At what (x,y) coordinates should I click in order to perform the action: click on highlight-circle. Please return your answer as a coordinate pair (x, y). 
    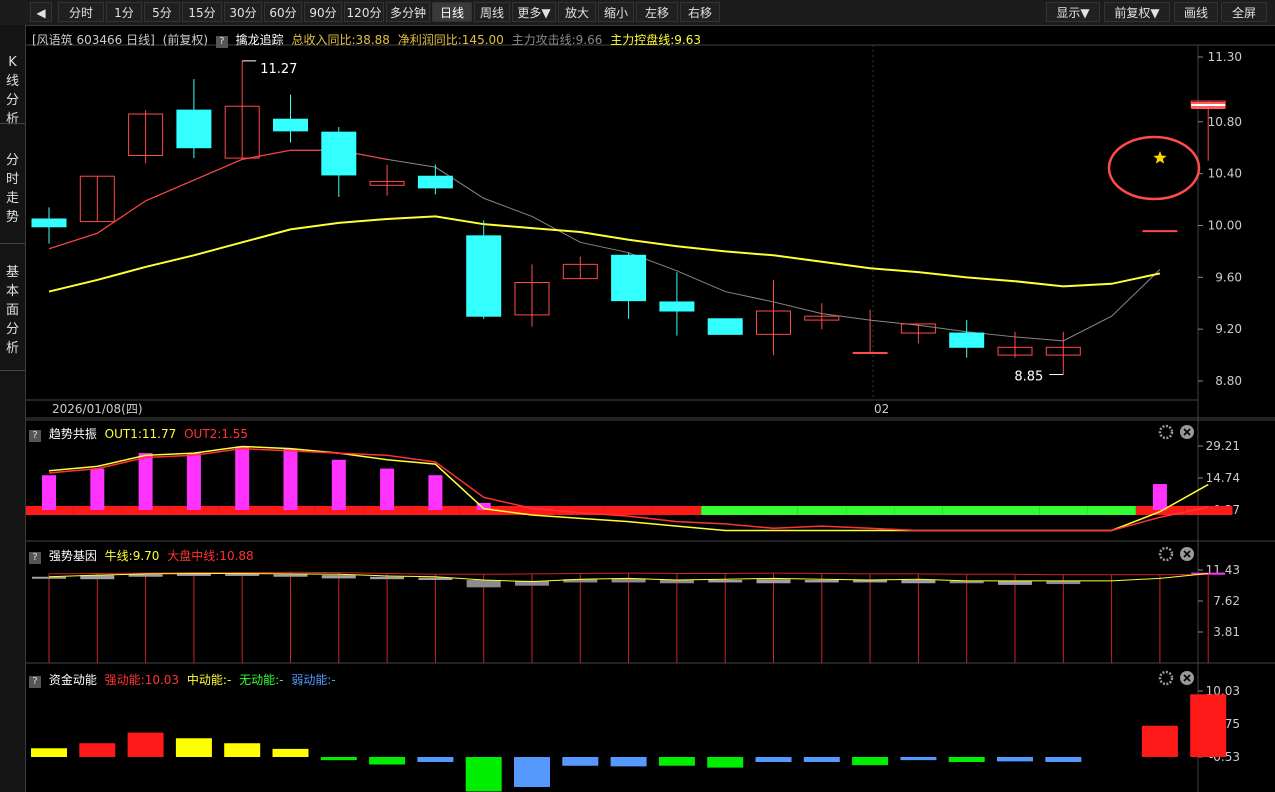
    Looking at the image, I should click on (1154, 168).